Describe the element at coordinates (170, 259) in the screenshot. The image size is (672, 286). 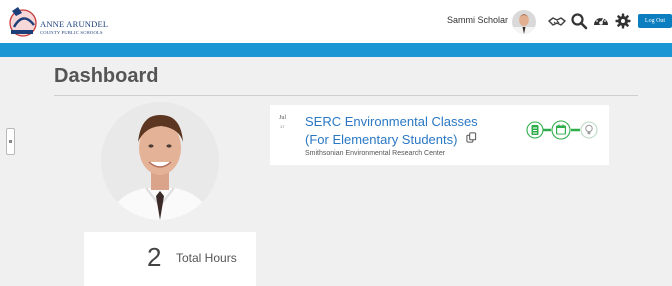
I see `total-hours-card: 2 Total Hours` at that location.